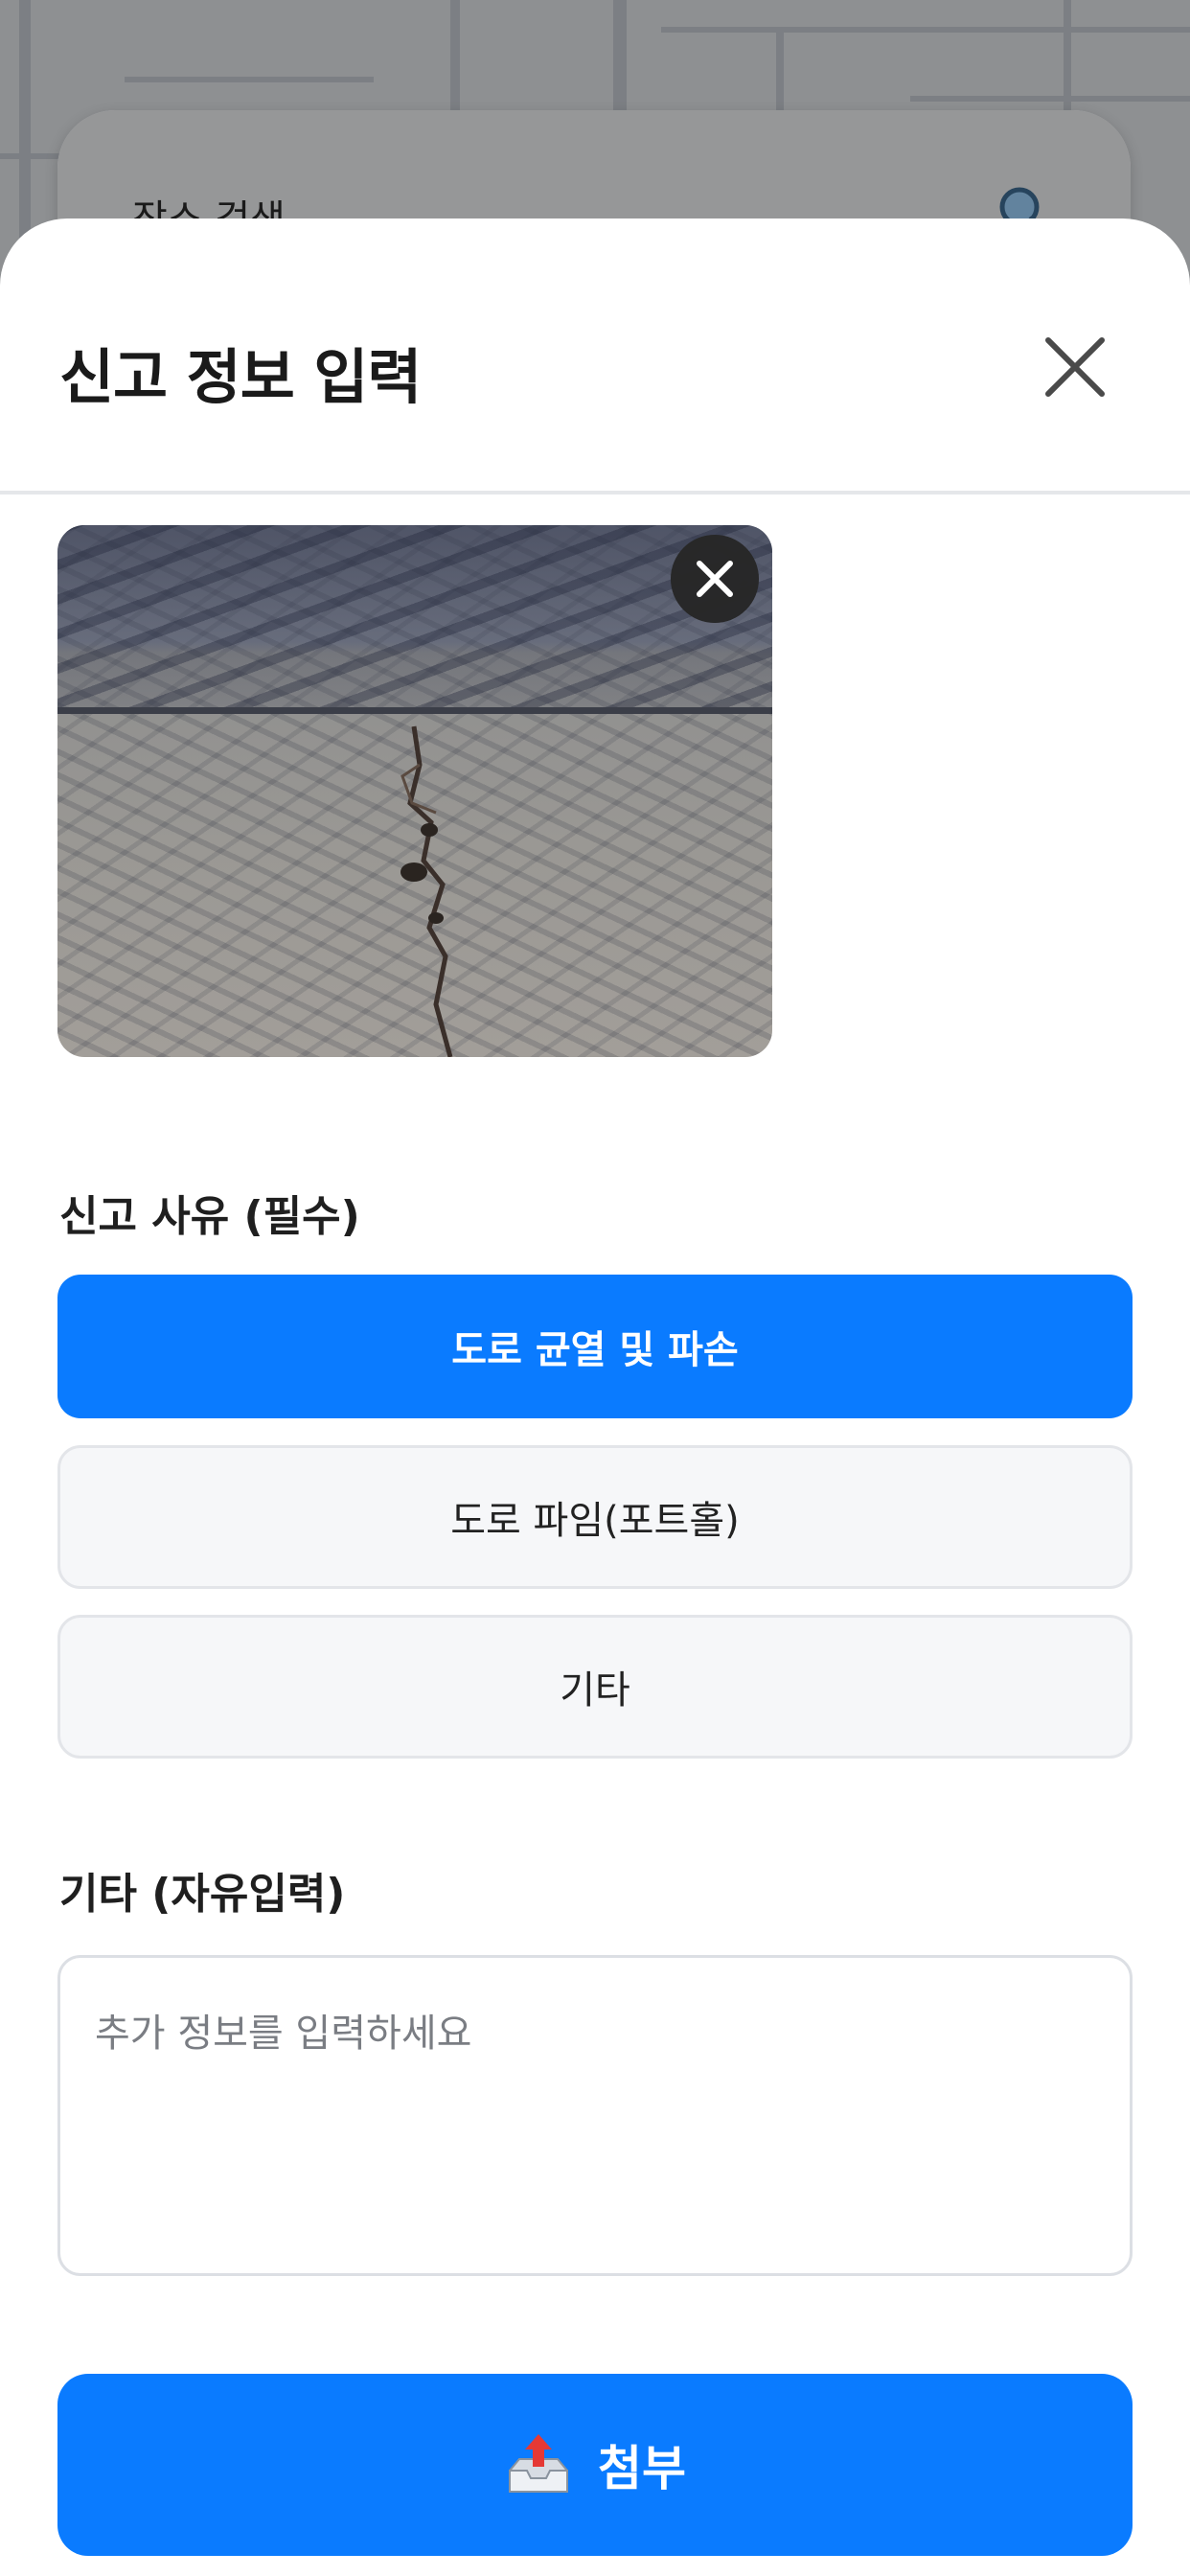 The width and height of the screenshot is (1190, 2576). What do you see at coordinates (595, 1690) in the screenshot?
I see `reason-option-label: 기타` at bounding box center [595, 1690].